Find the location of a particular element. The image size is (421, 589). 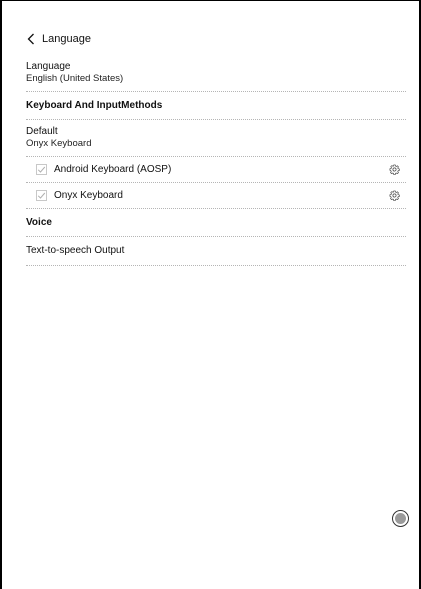

voice-section-header: Voice is located at coordinates (216, 223).